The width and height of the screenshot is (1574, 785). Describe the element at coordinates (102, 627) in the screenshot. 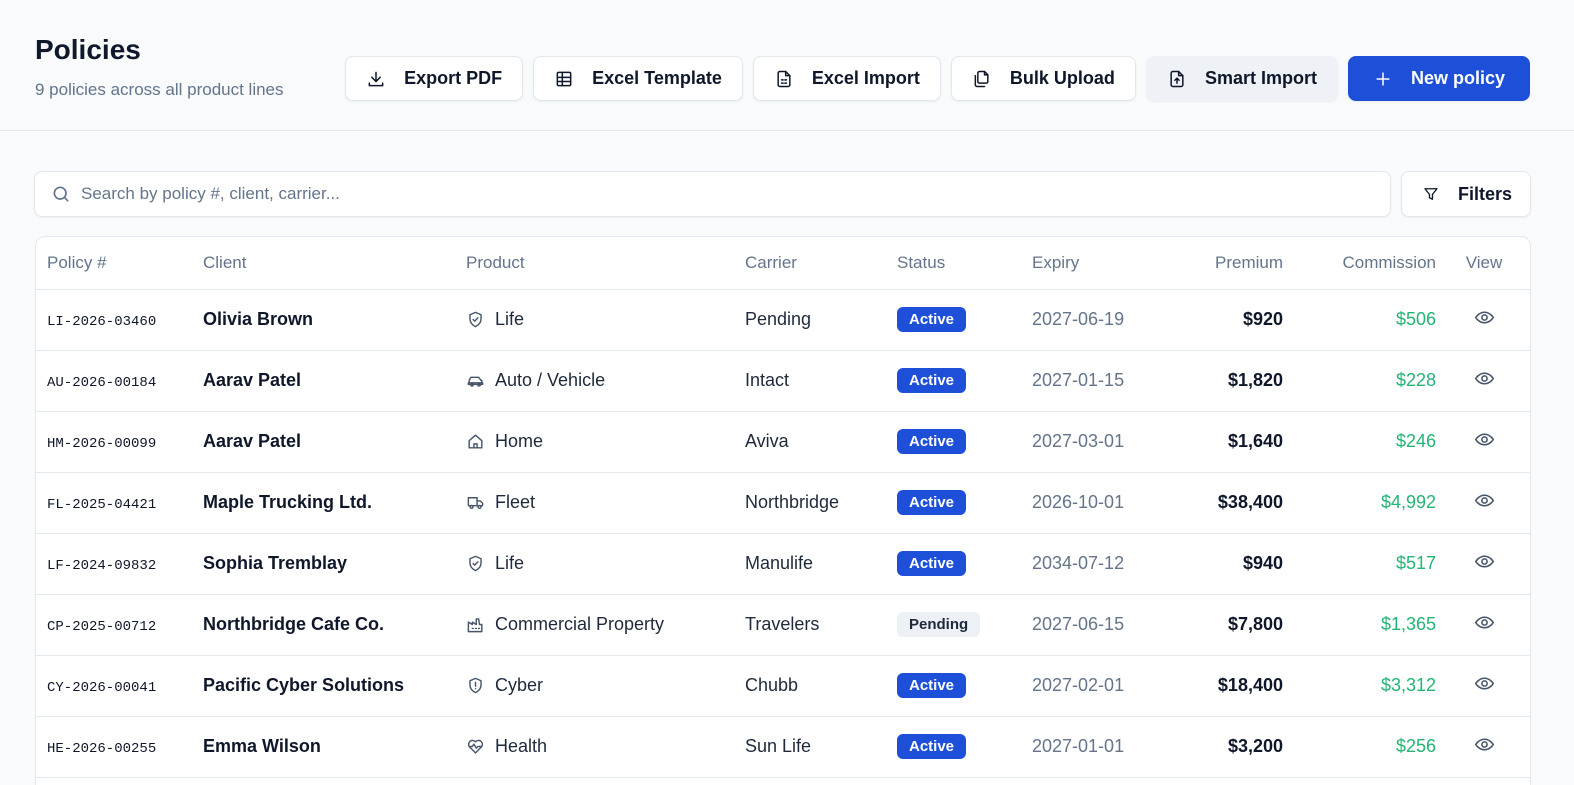

I see `policy-number: CP-2025-00712` at that location.